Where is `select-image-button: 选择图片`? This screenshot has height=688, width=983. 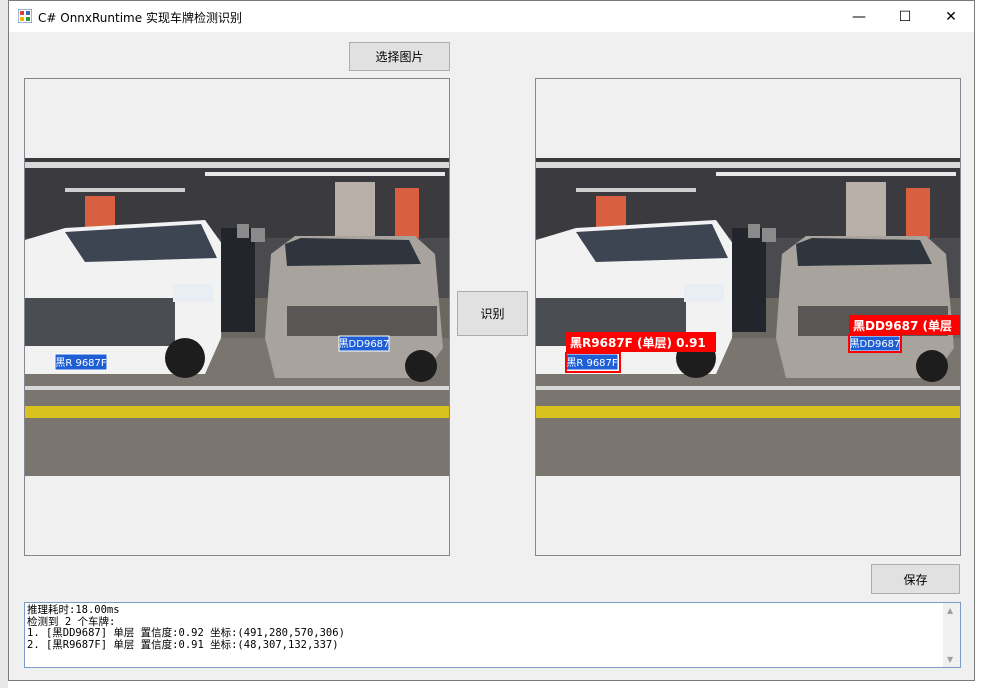
select-image-button: 选择图片 is located at coordinates (399, 56).